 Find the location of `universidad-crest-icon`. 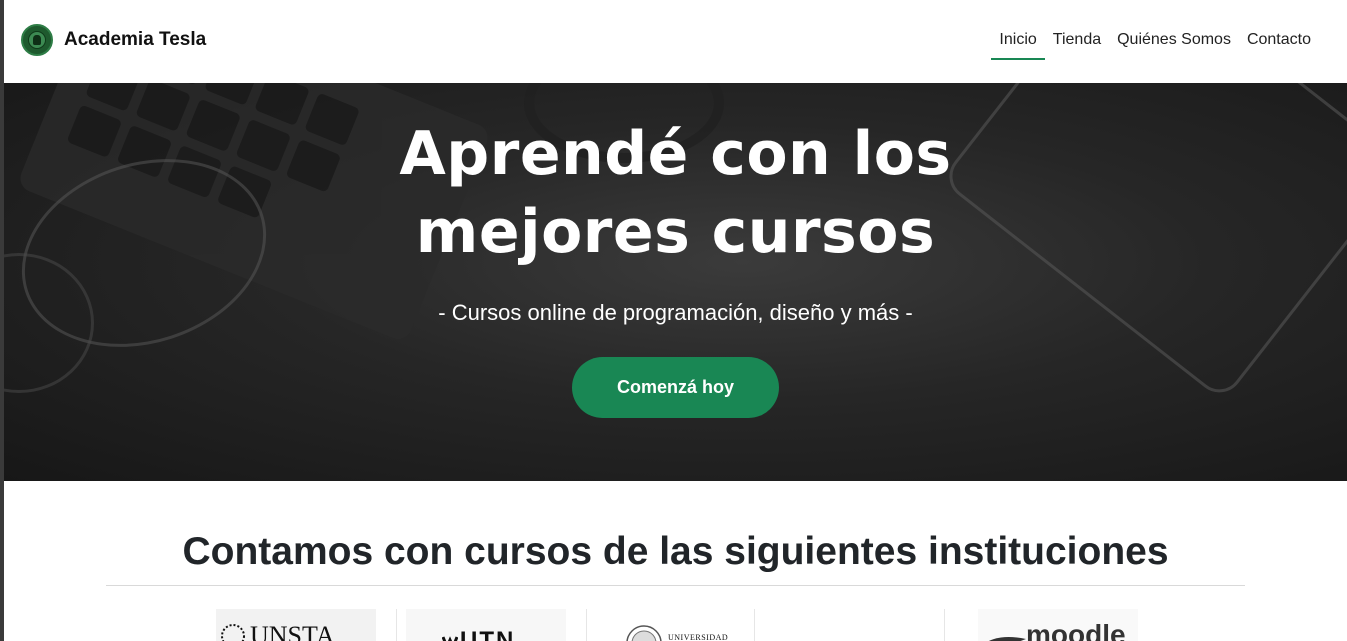

universidad-crest-icon is located at coordinates (644, 633).